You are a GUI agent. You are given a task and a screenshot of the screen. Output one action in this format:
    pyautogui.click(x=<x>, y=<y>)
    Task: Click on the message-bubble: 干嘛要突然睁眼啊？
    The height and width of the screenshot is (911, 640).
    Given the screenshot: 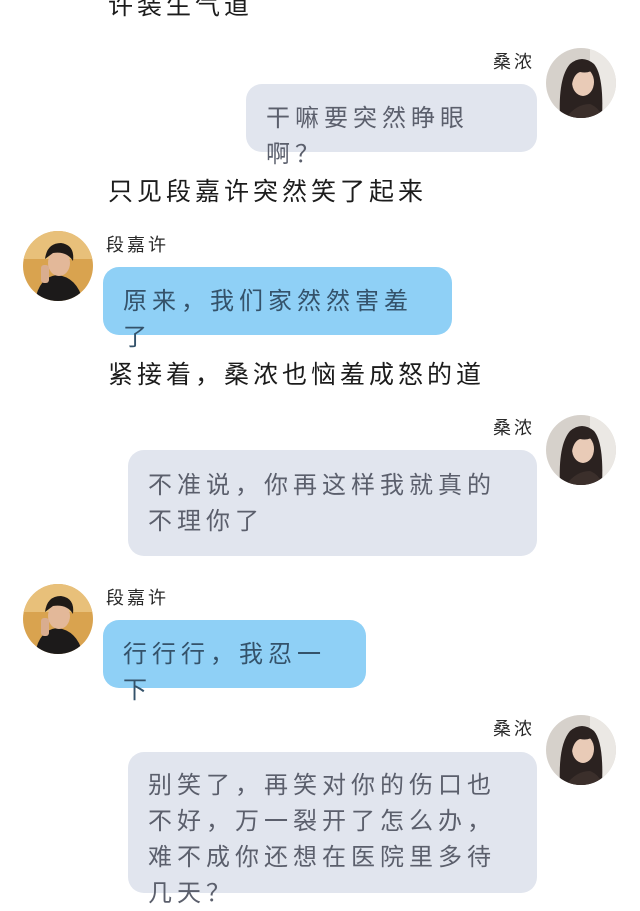 What is the action you would take?
    pyautogui.click(x=391, y=126)
    